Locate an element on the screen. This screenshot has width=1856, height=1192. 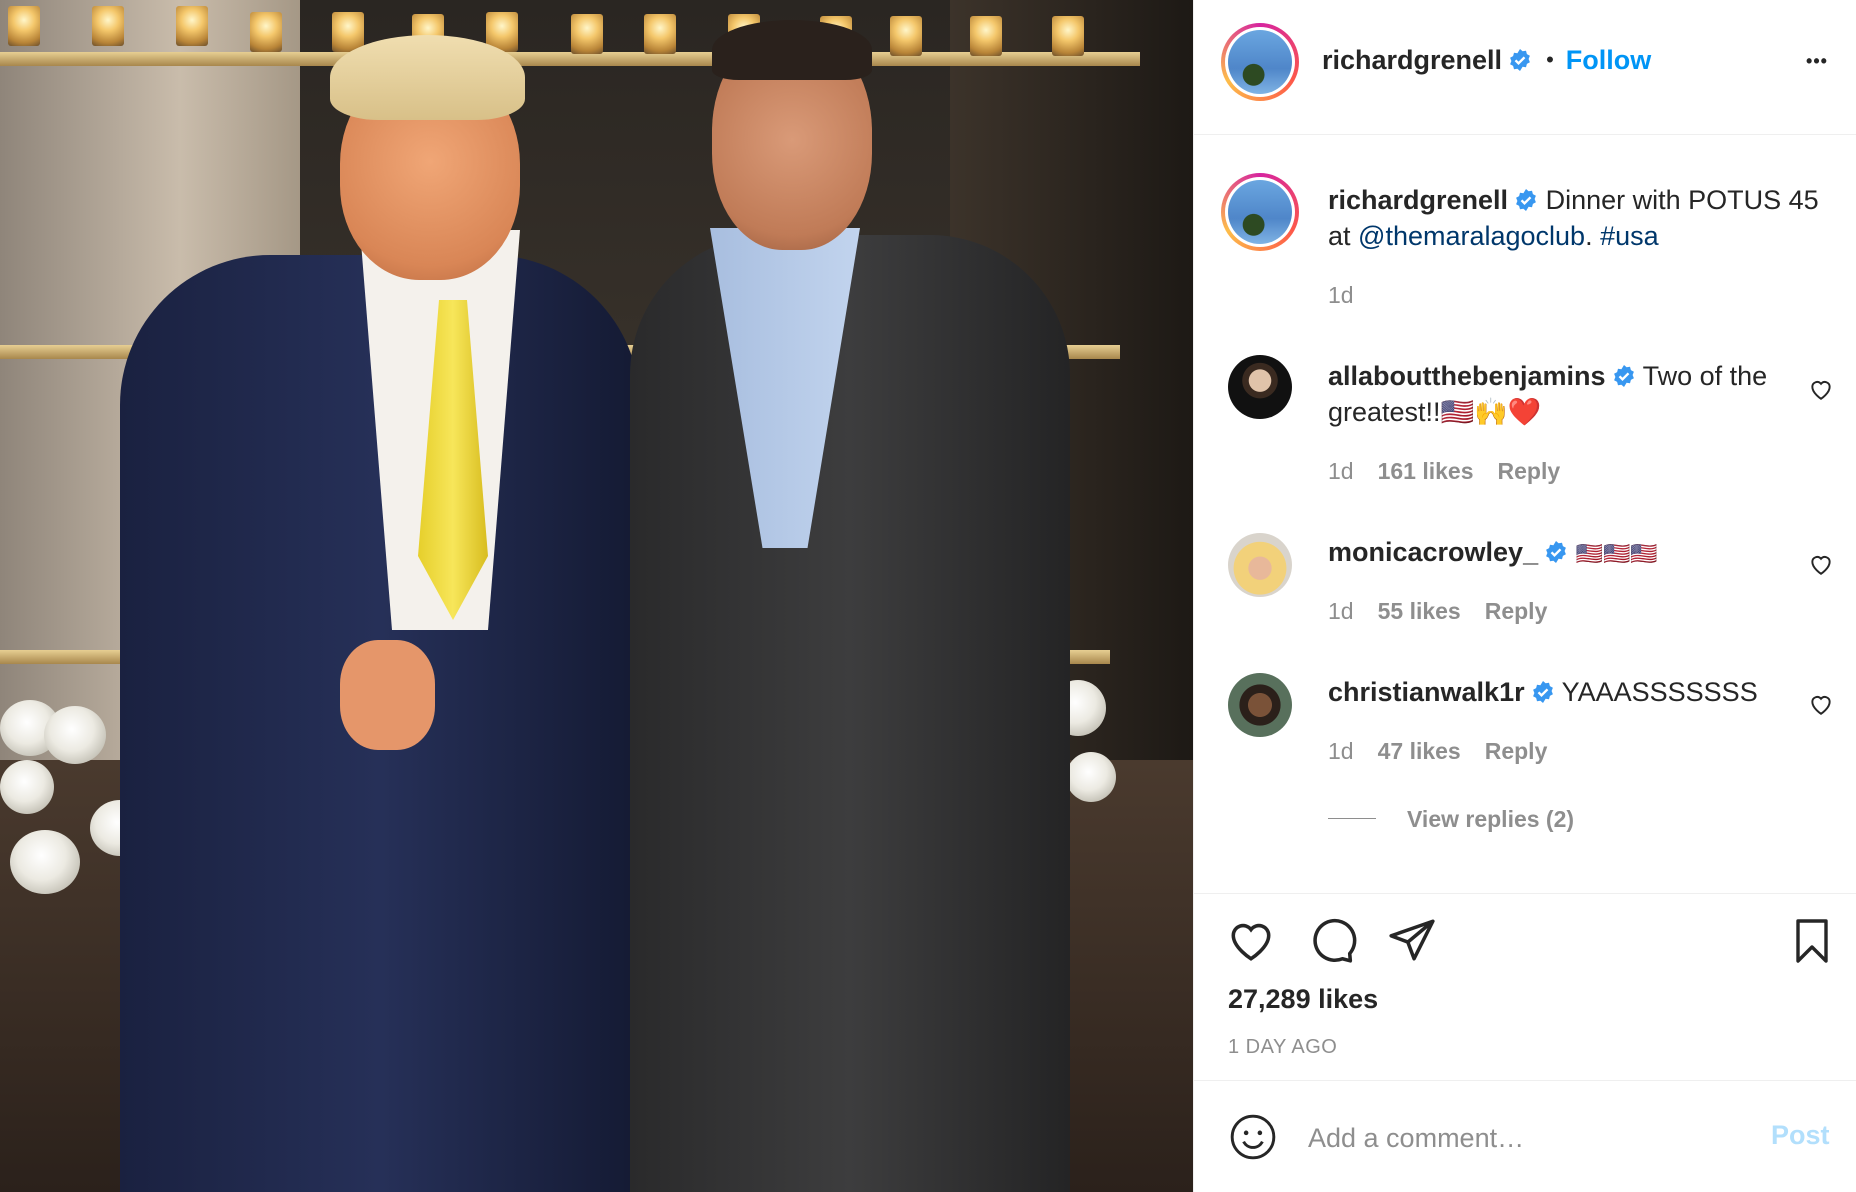
comment-meta: 1d 55 likes Reply is located at coordinates (1437, 611).